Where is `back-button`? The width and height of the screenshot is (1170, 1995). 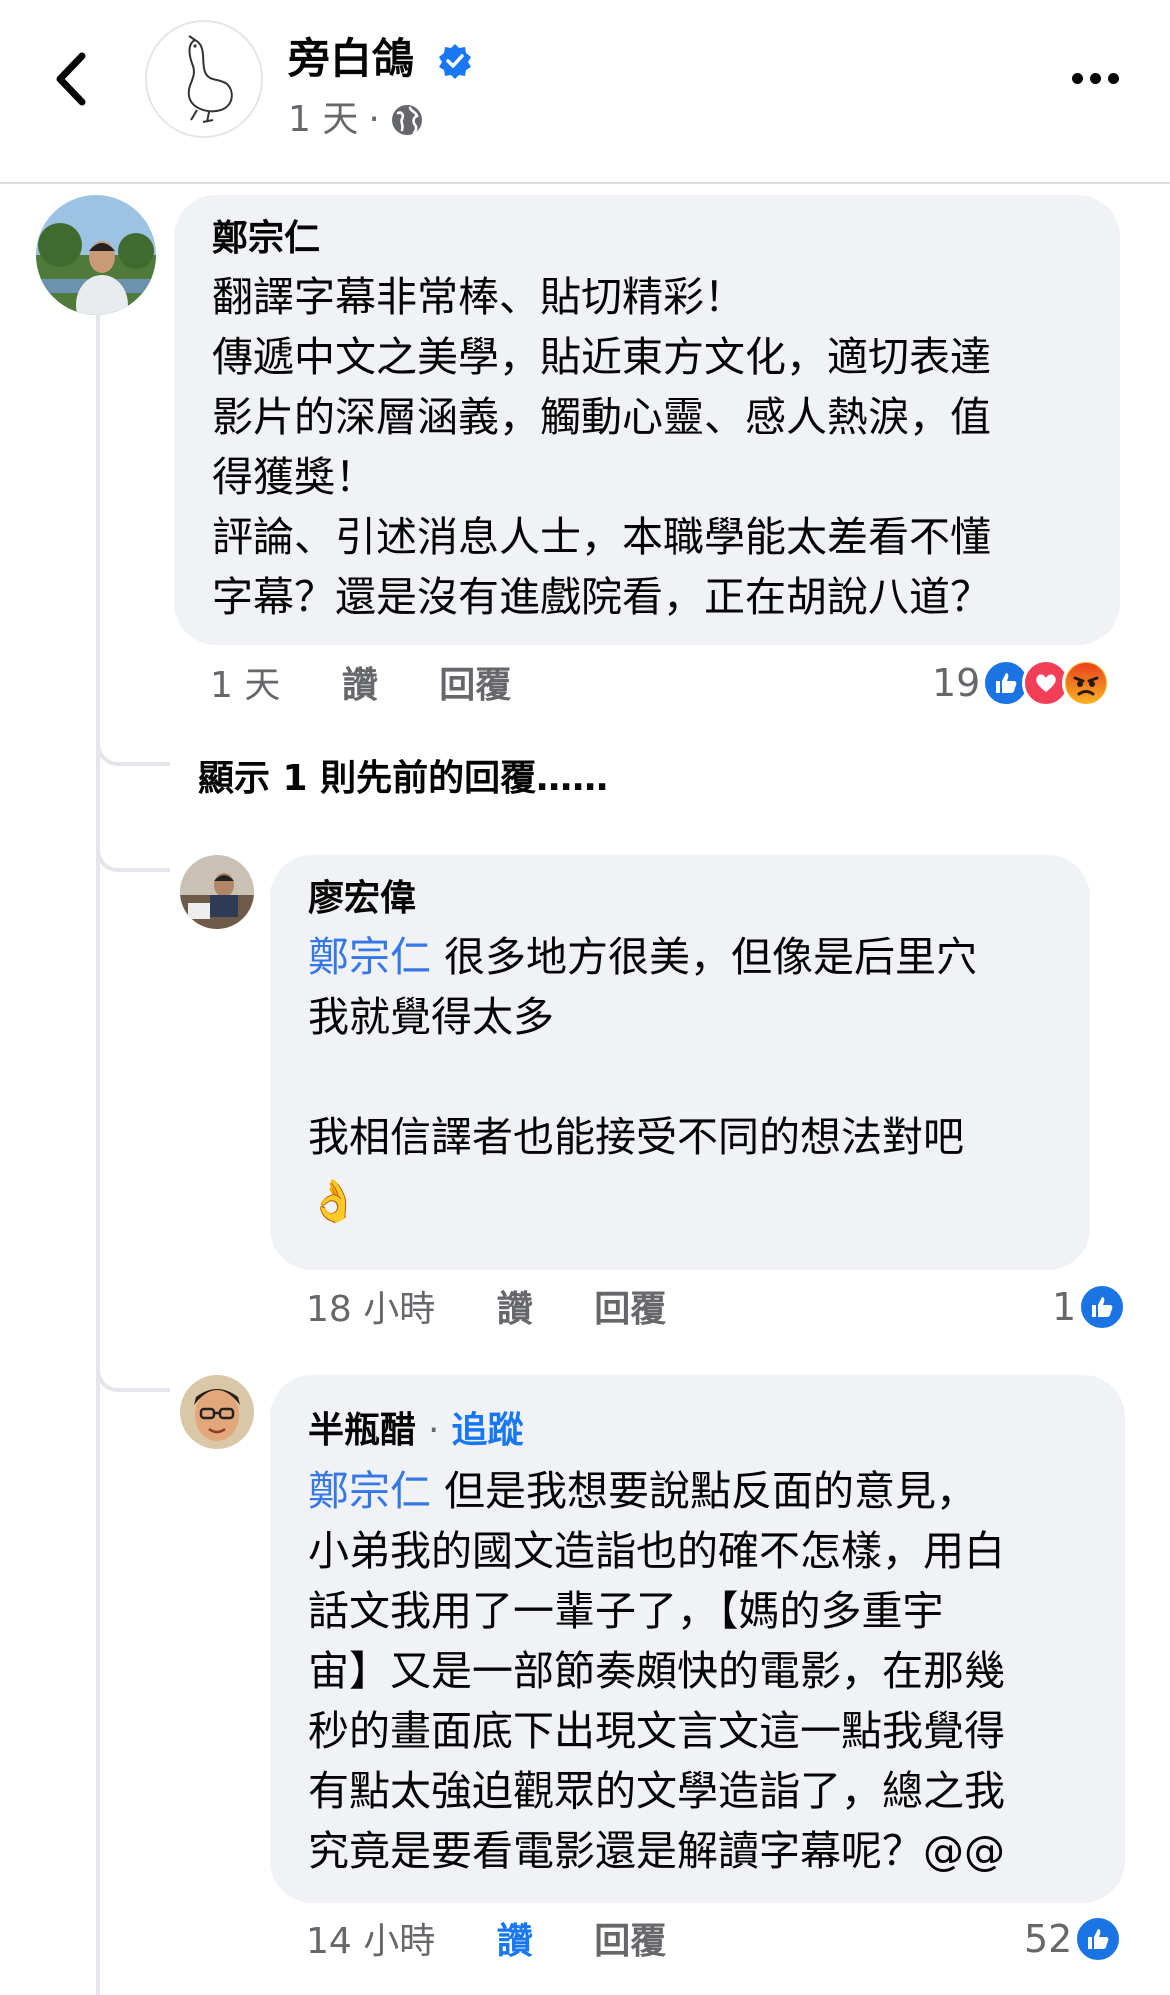
back-button is located at coordinates (73, 79).